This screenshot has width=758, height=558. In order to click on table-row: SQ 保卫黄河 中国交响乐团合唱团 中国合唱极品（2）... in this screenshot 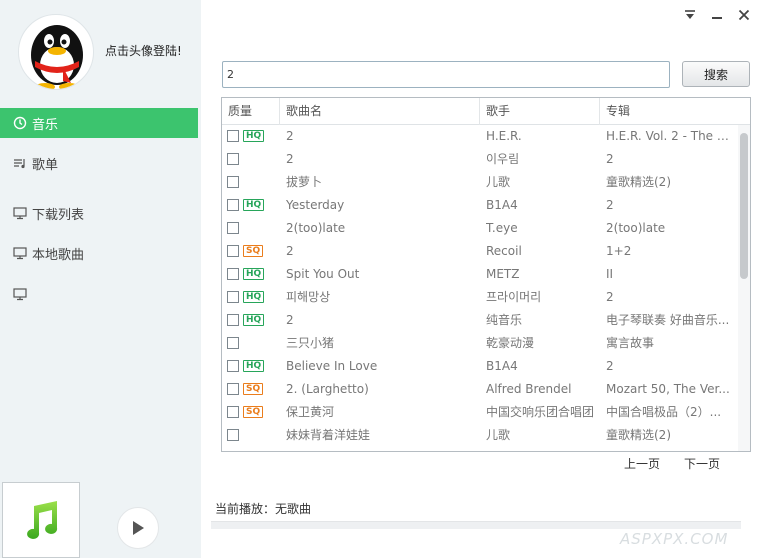, I will do `click(480, 412)`.